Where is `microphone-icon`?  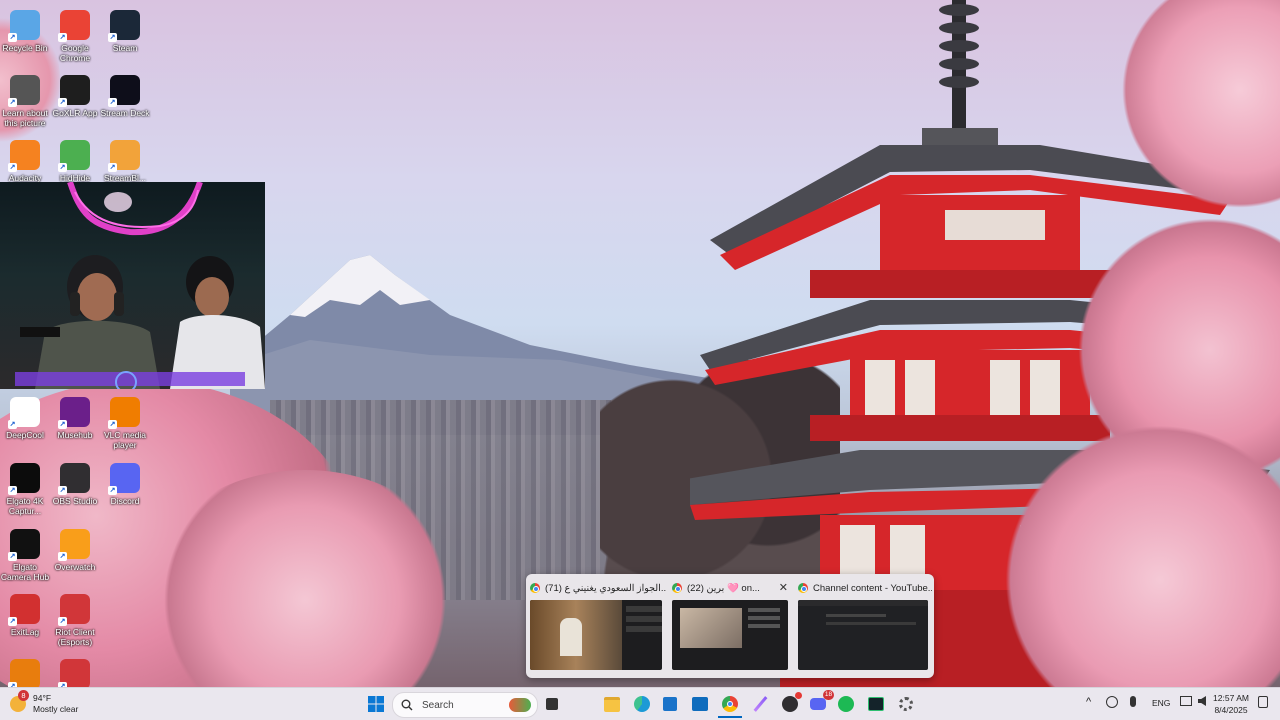 microphone-icon is located at coordinates (1133, 701).